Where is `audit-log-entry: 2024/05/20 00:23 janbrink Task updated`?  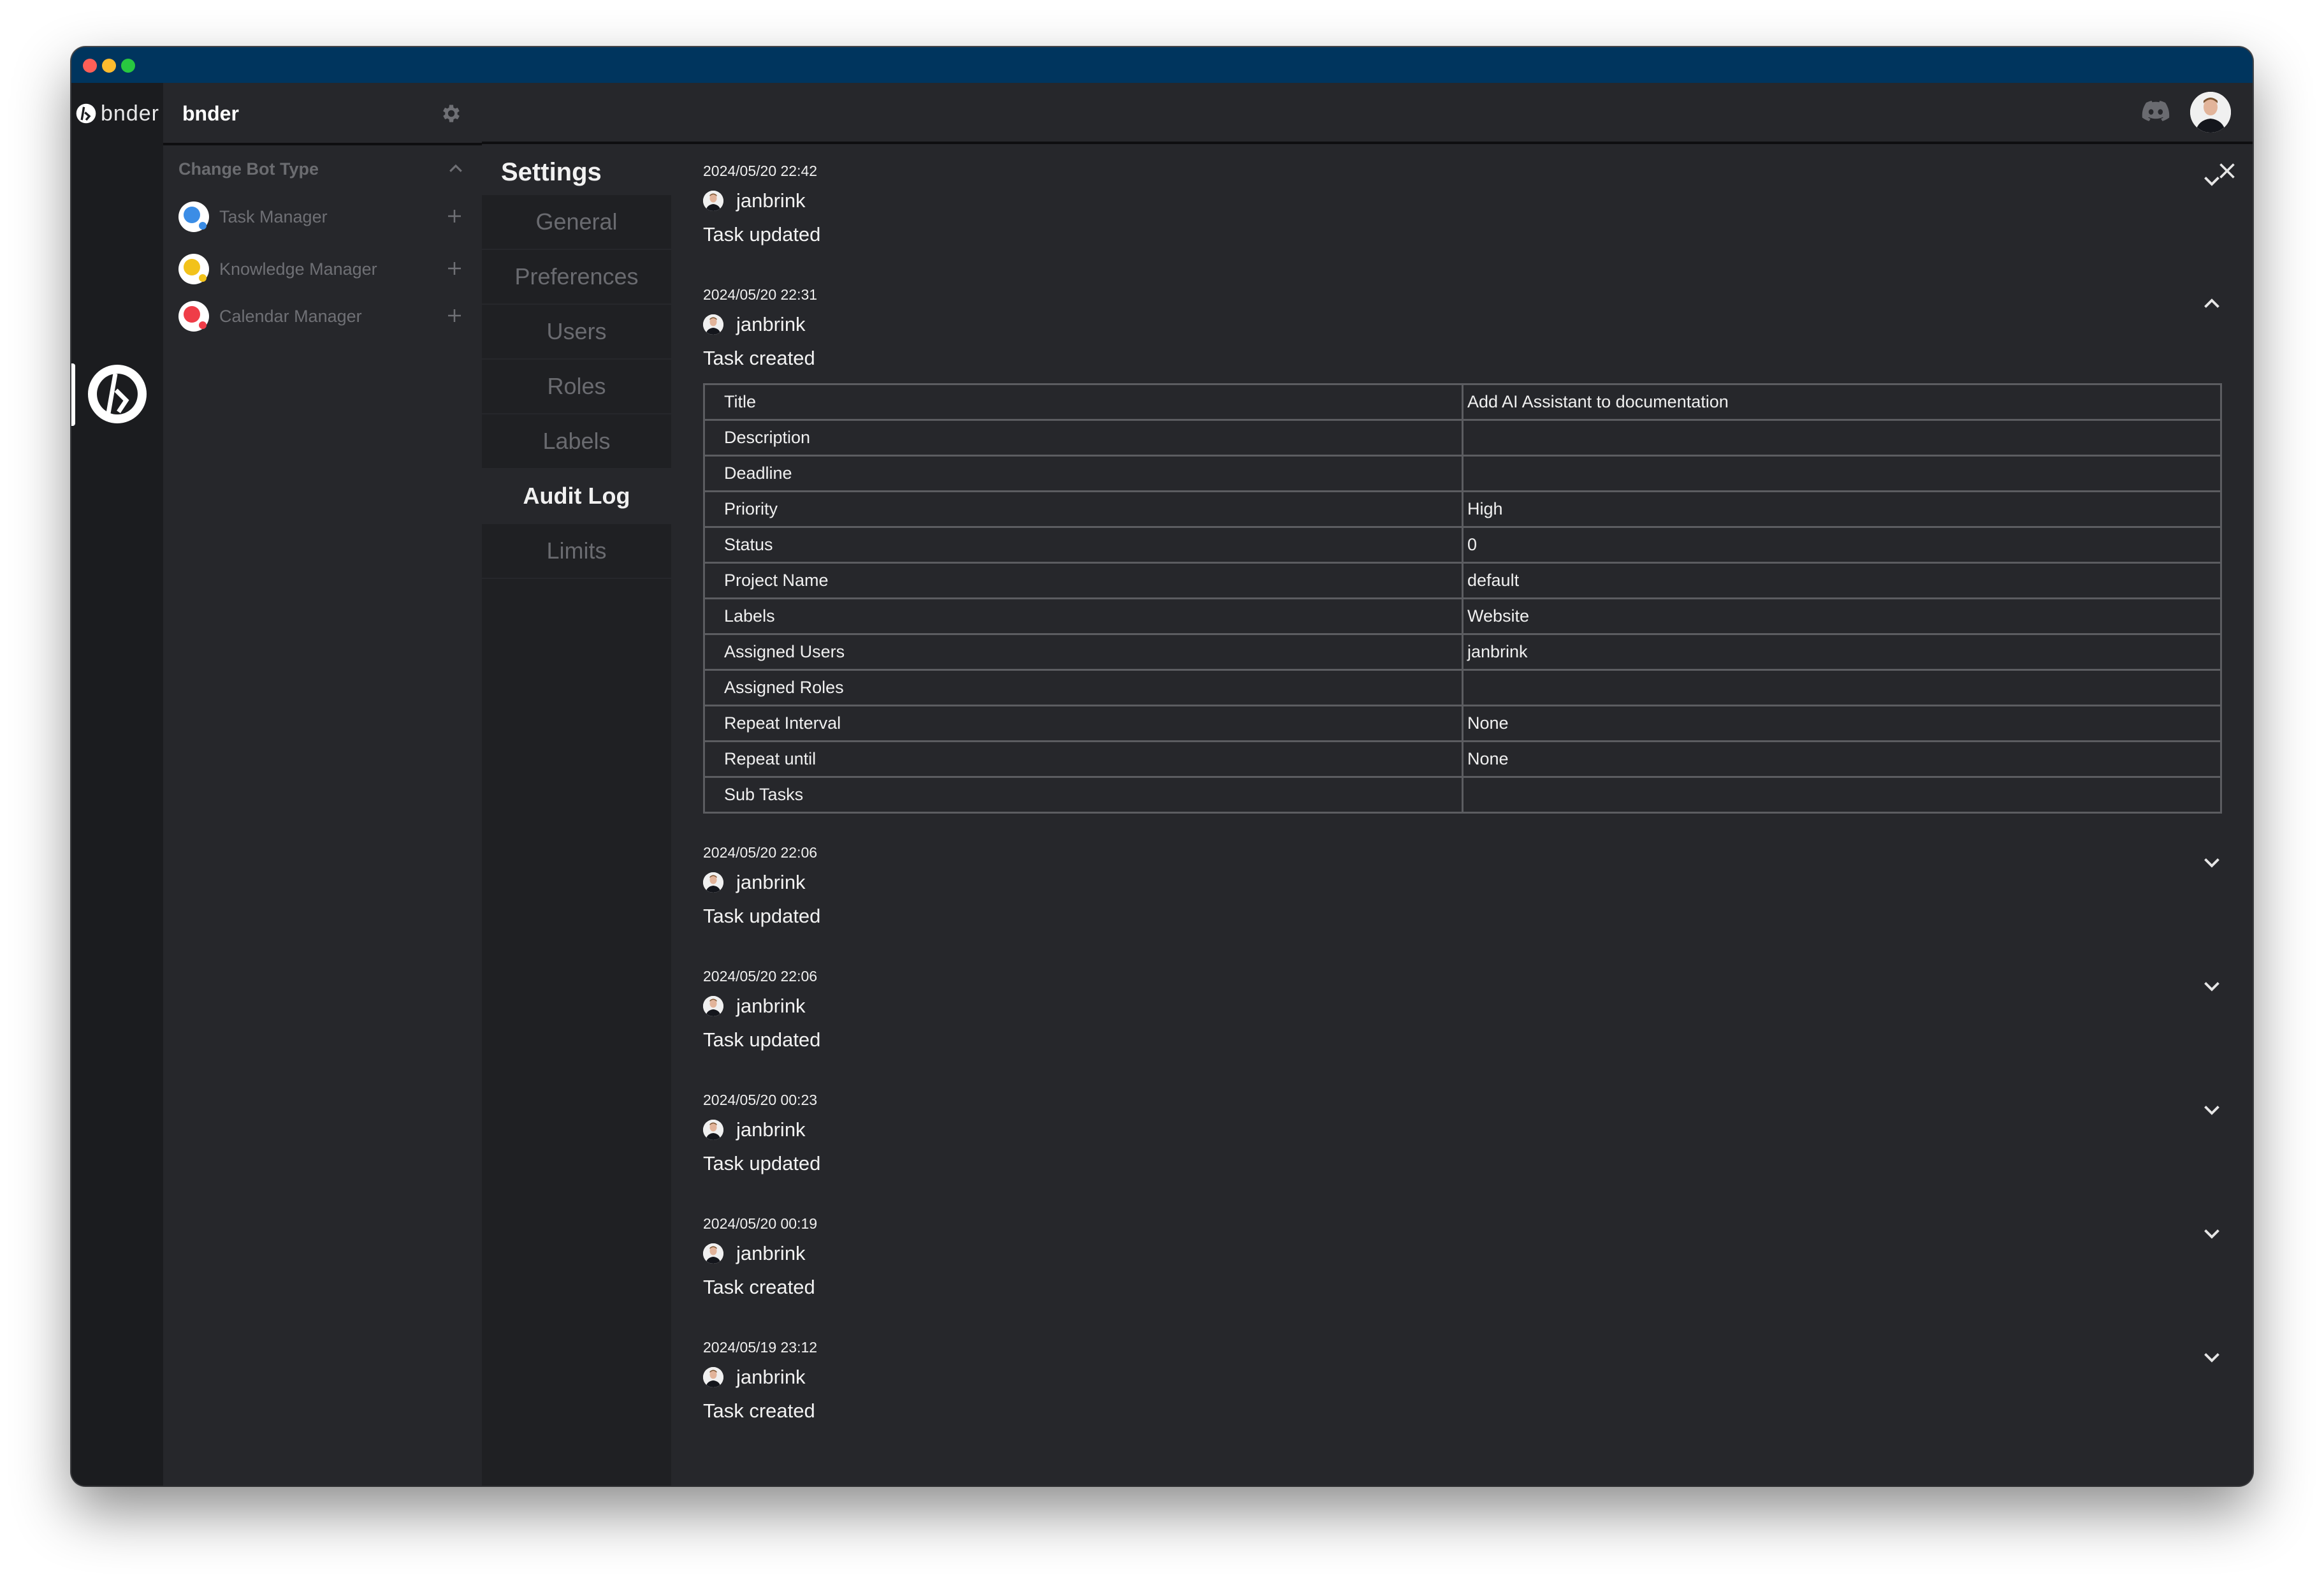
audit-log-entry: 2024/05/20 00:23 janbrink Task updated is located at coordinates (1463, 1152).